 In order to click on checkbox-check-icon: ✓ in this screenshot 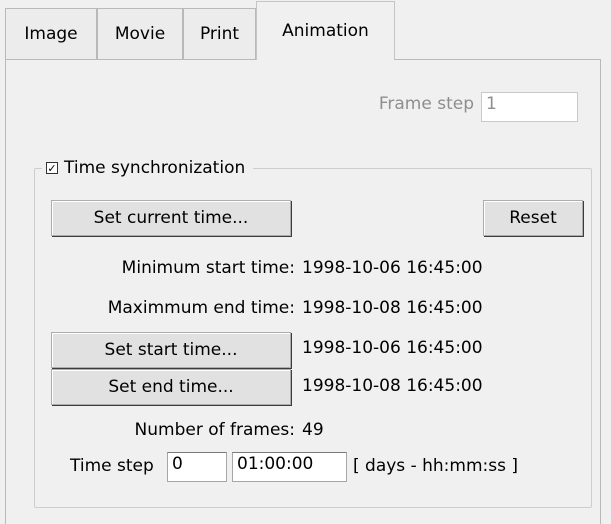, I will do `click(52, 168)`.